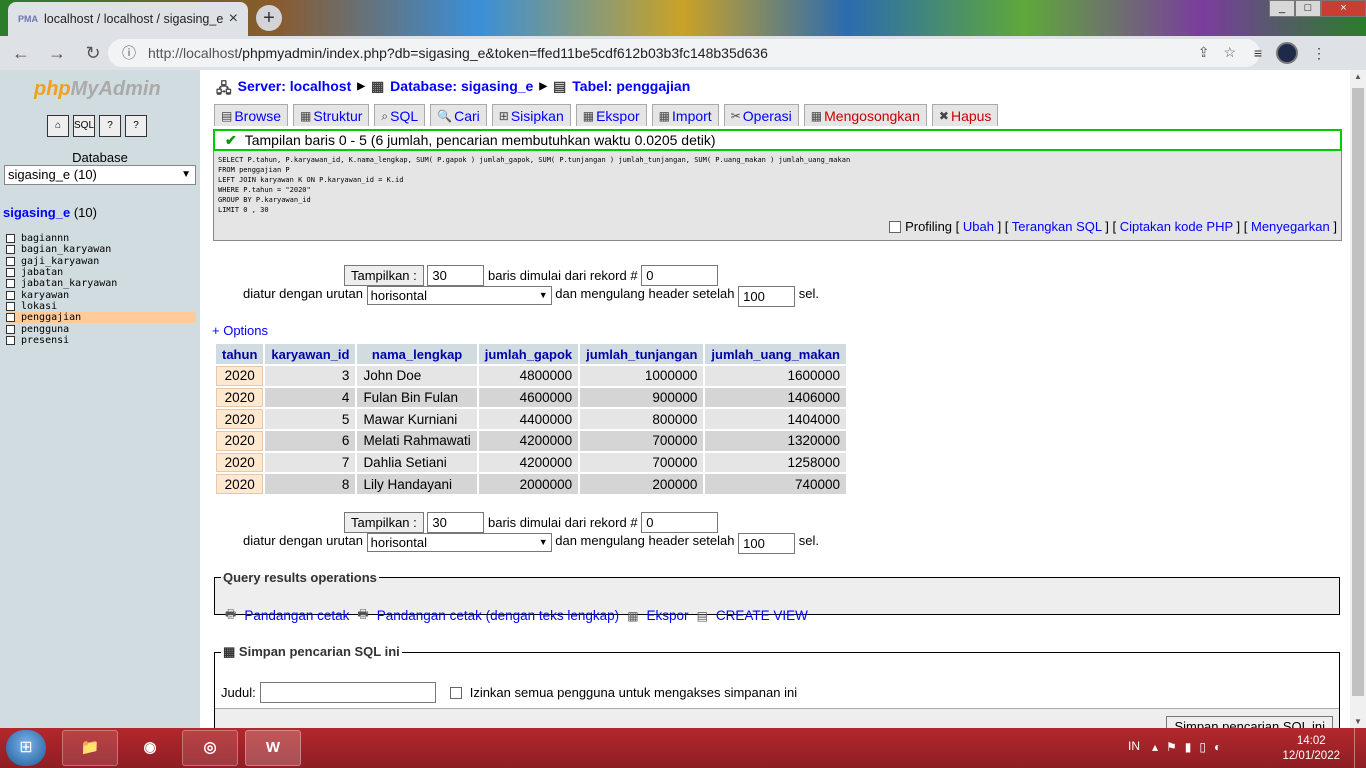 Image resolution: width=1366 pixels, height=768 pixels. I want to click on docs-icon: ?, so click(110, 126).